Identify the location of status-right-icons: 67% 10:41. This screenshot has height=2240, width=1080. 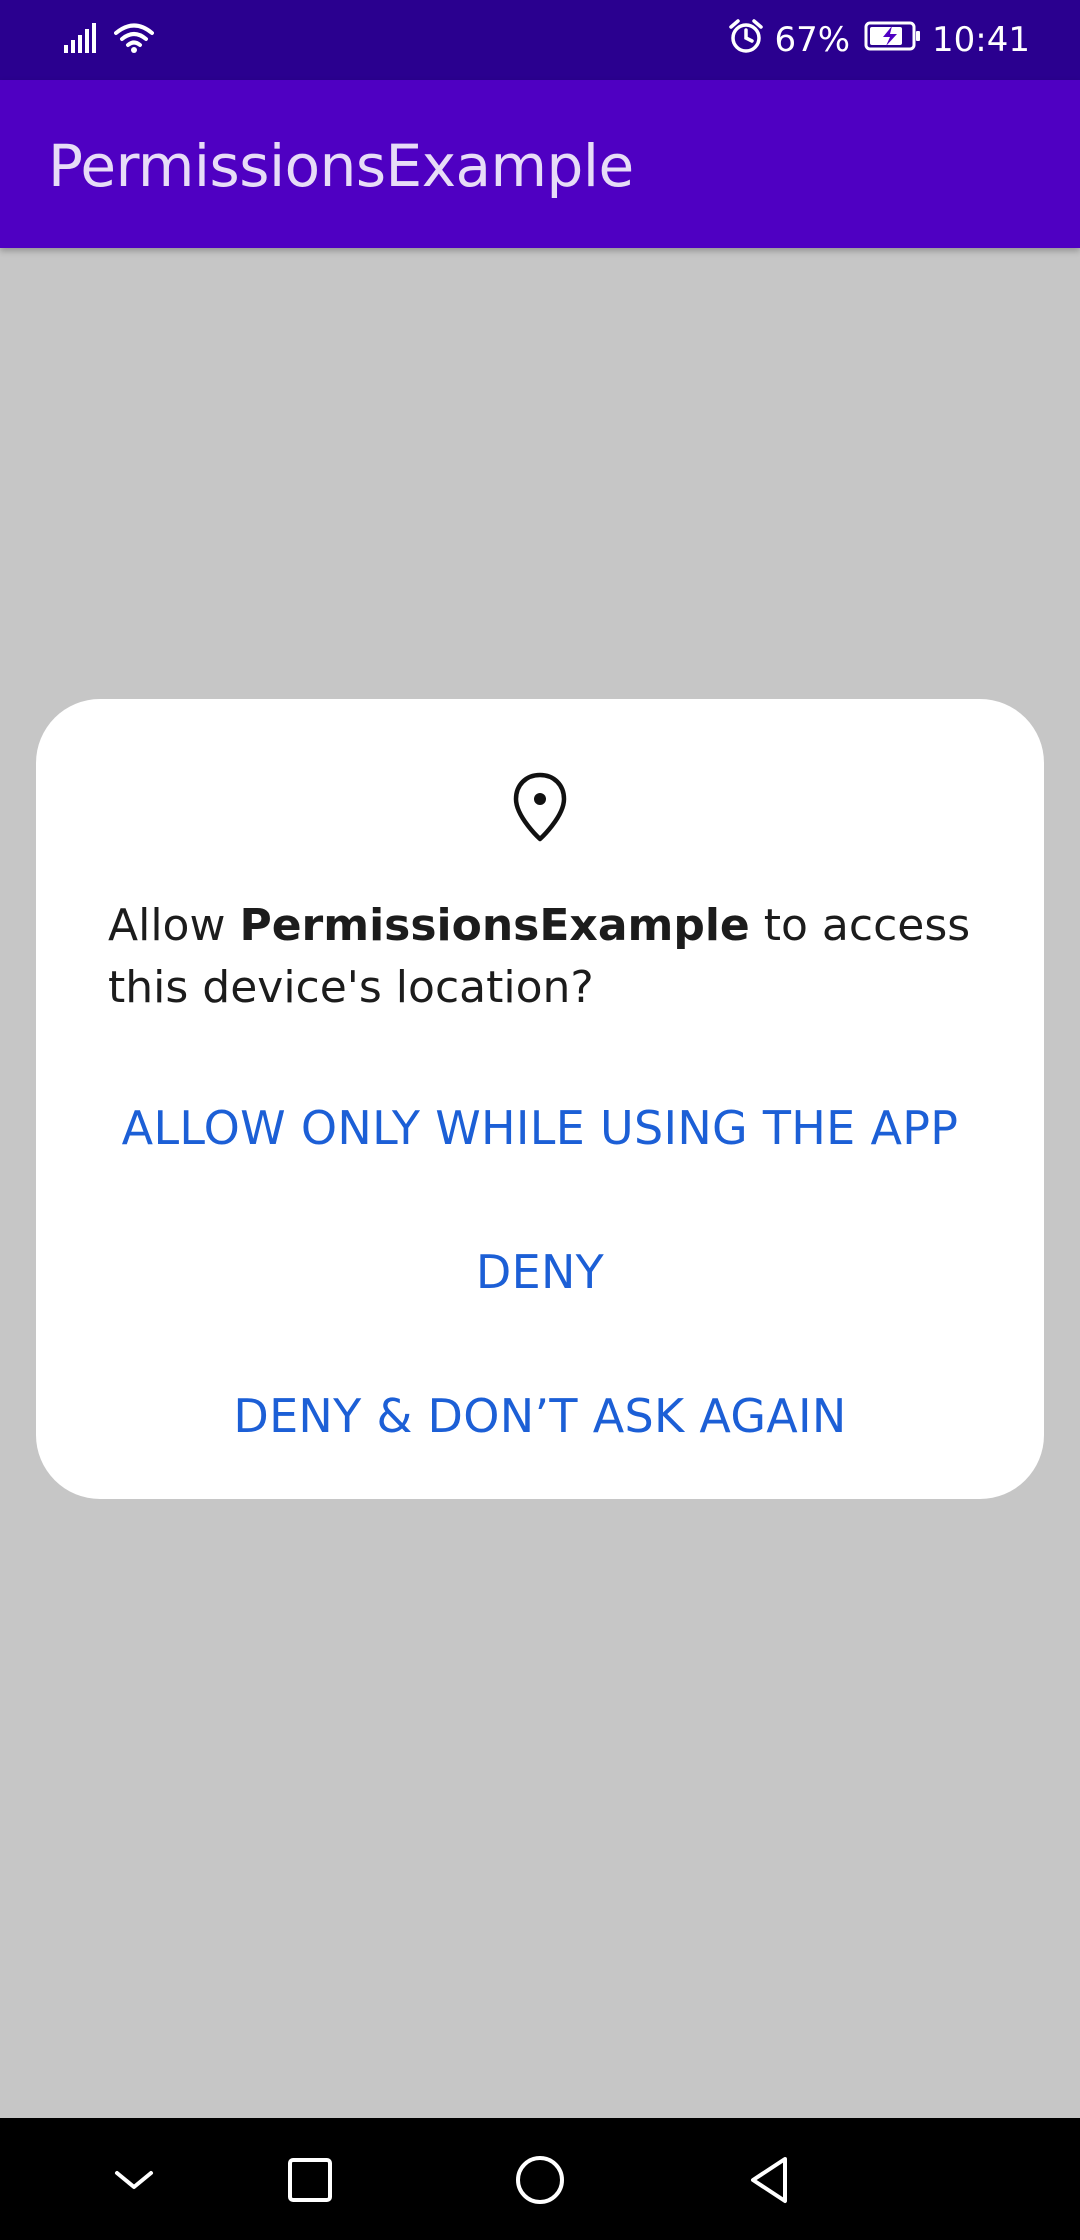
(879, 40).